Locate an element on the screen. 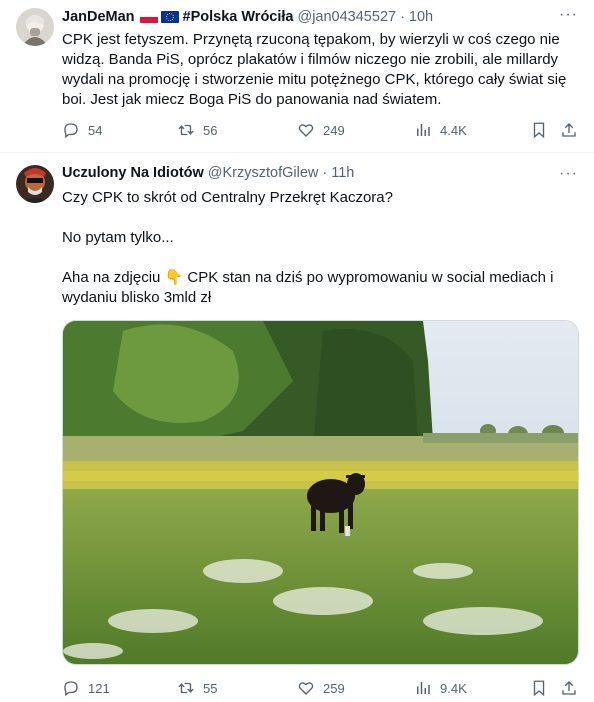  repost-button: 56 is located at coordinates (197, 130).